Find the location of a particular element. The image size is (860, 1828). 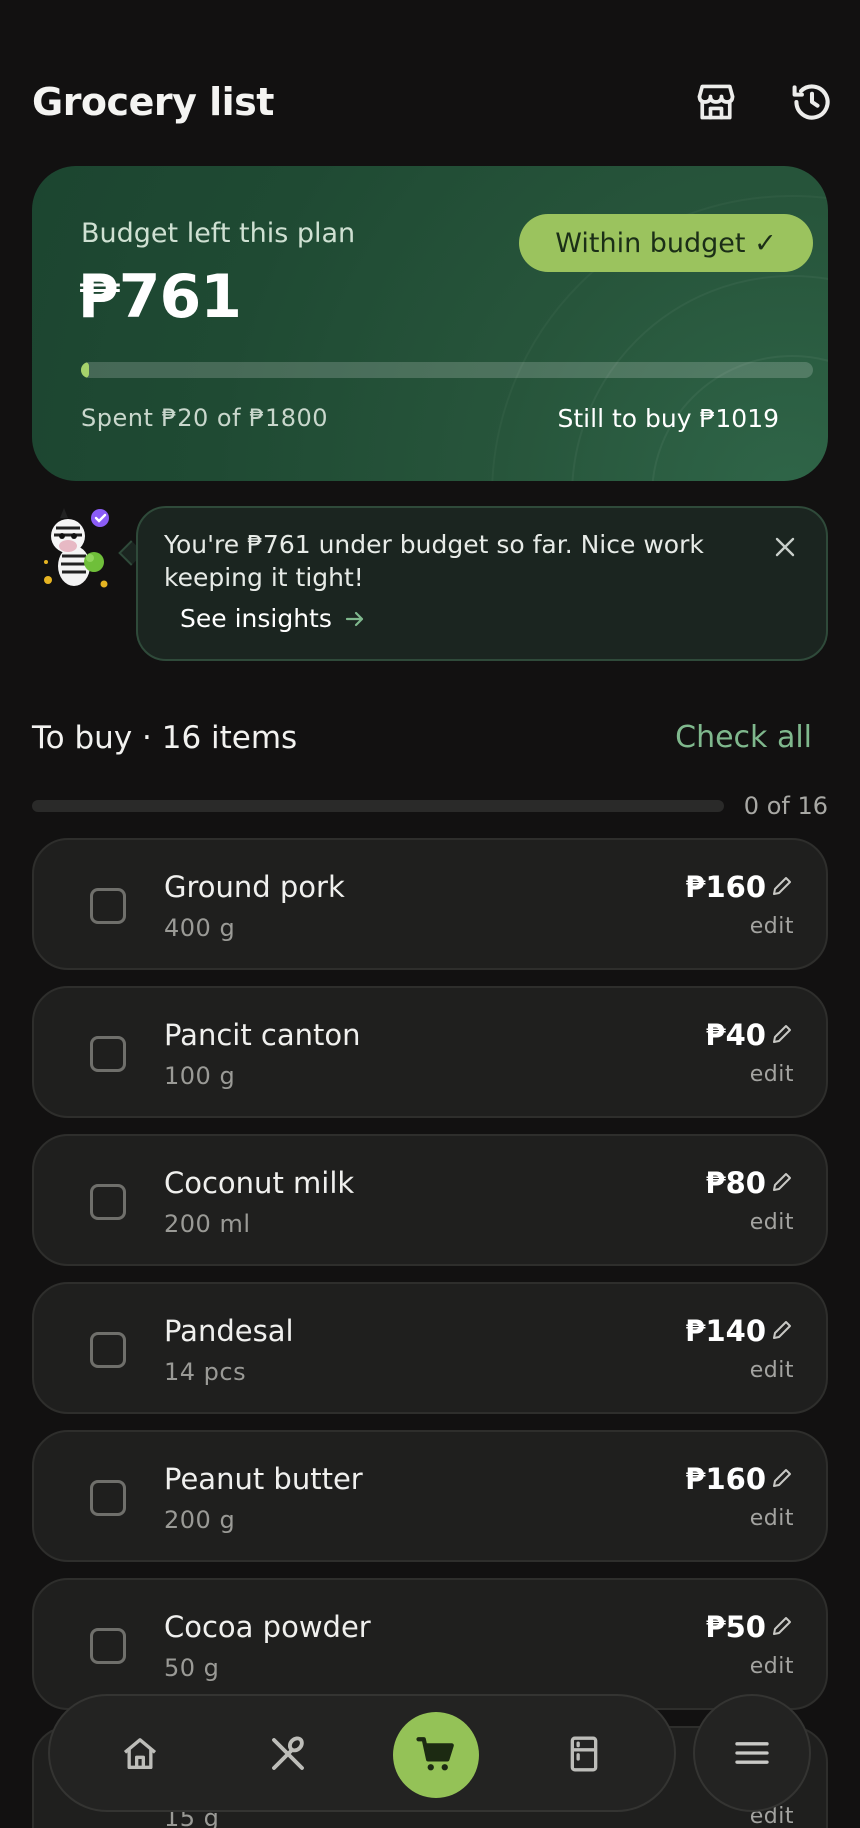

spent-text: Spent ₱20 of ₱1800 is located at coordinates (205, 418).